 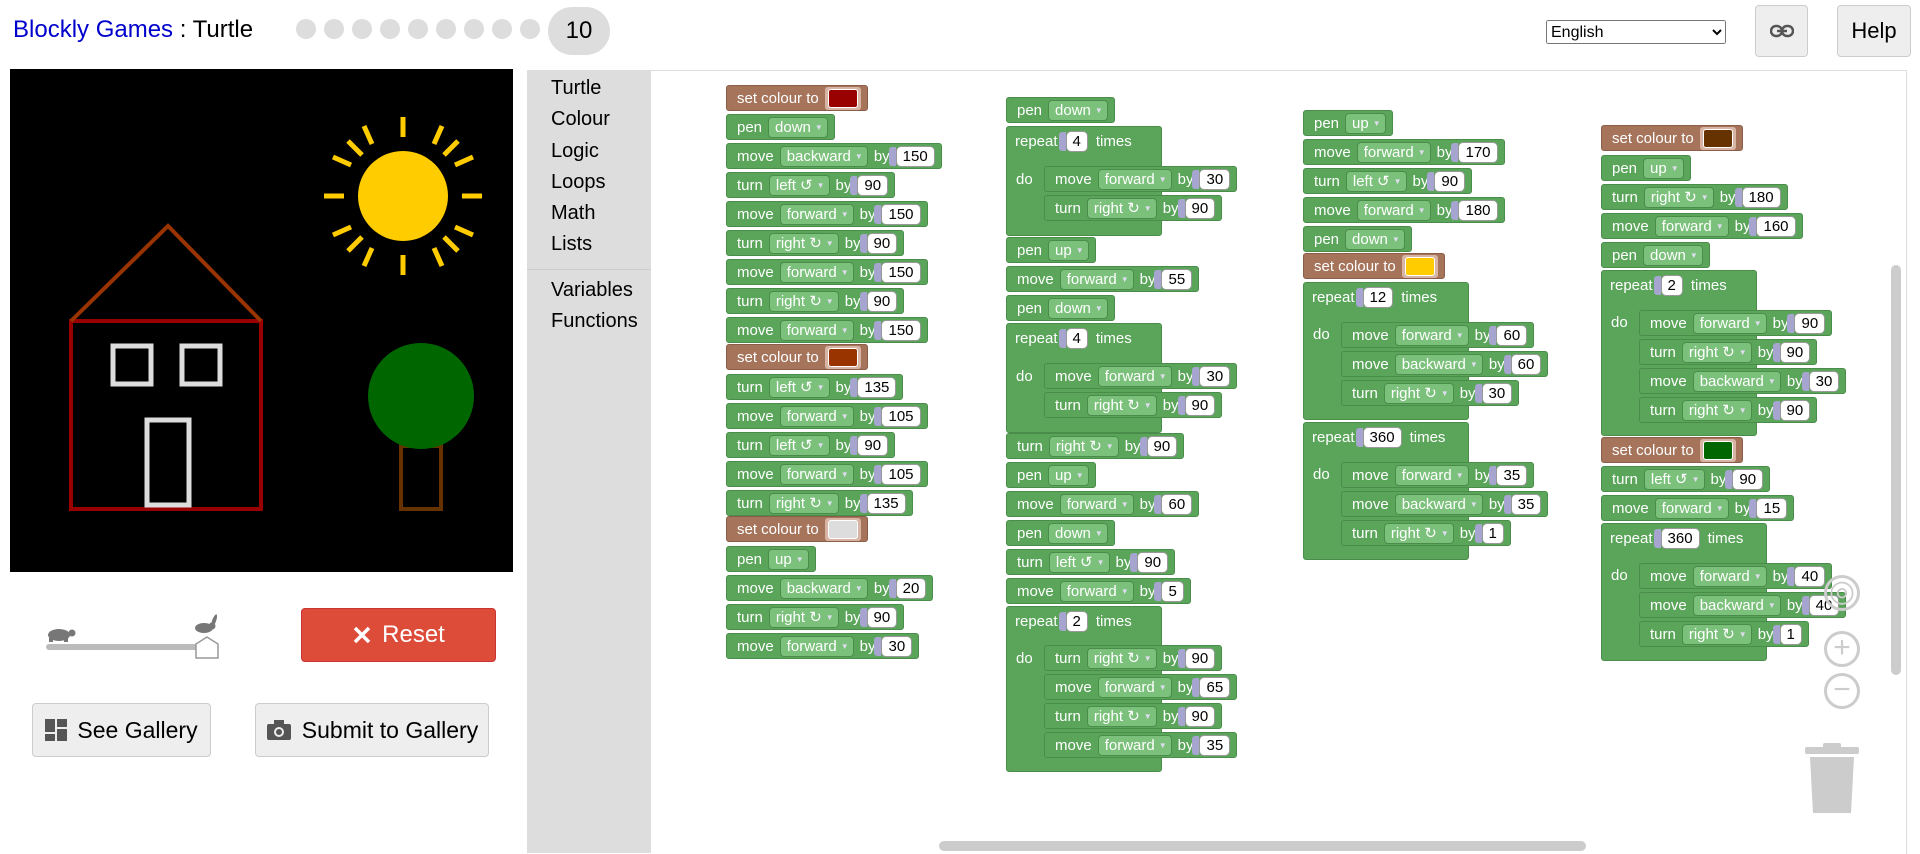 I want to click on toolbox-category-lists: Lists, so click(x=571, y=244).